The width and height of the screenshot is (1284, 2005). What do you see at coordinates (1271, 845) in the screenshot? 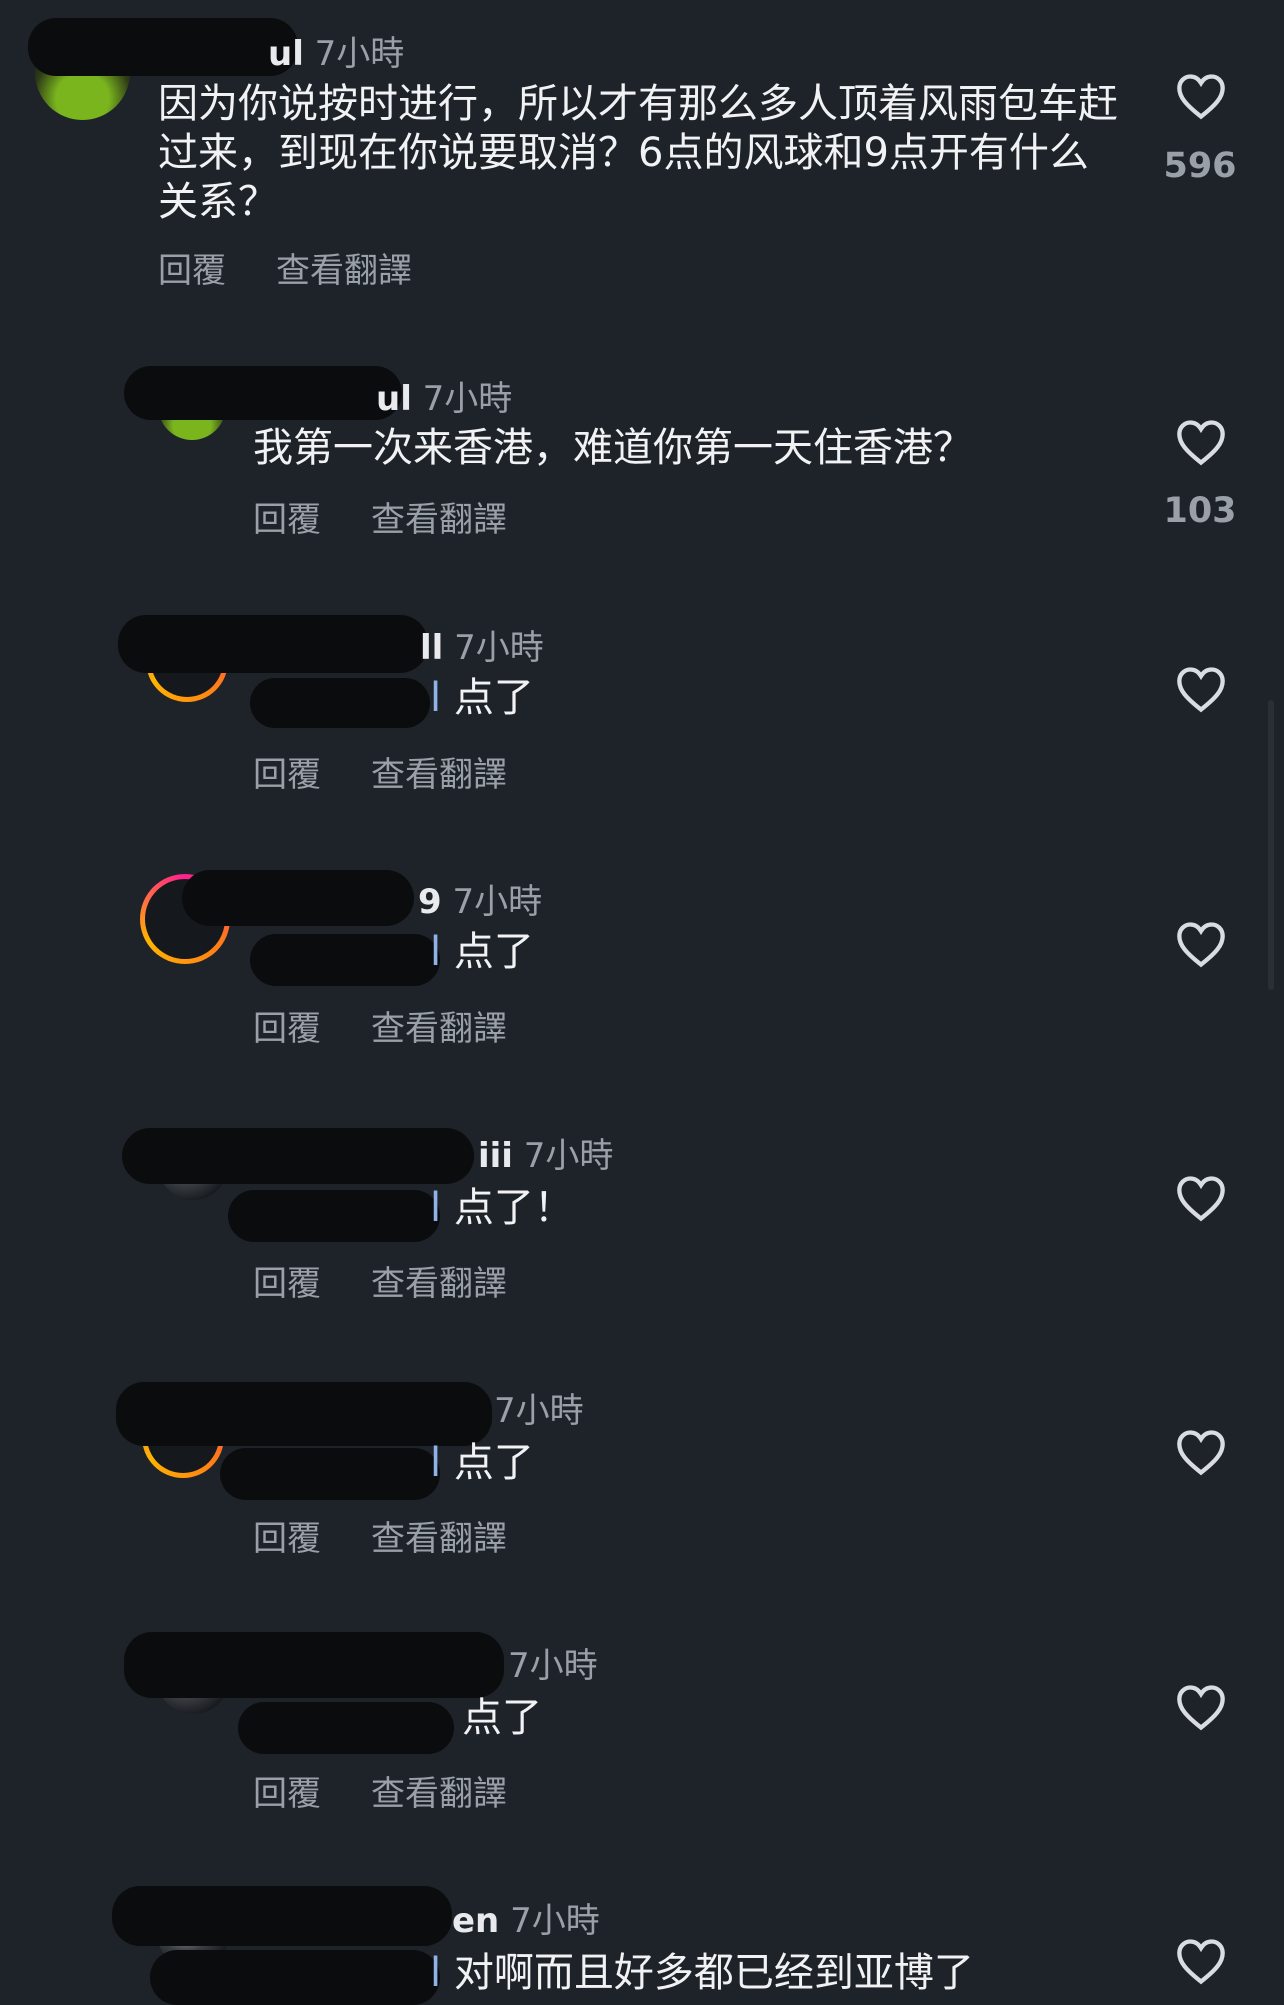
I see `scrollbar` at bounding box center [1271, 845].